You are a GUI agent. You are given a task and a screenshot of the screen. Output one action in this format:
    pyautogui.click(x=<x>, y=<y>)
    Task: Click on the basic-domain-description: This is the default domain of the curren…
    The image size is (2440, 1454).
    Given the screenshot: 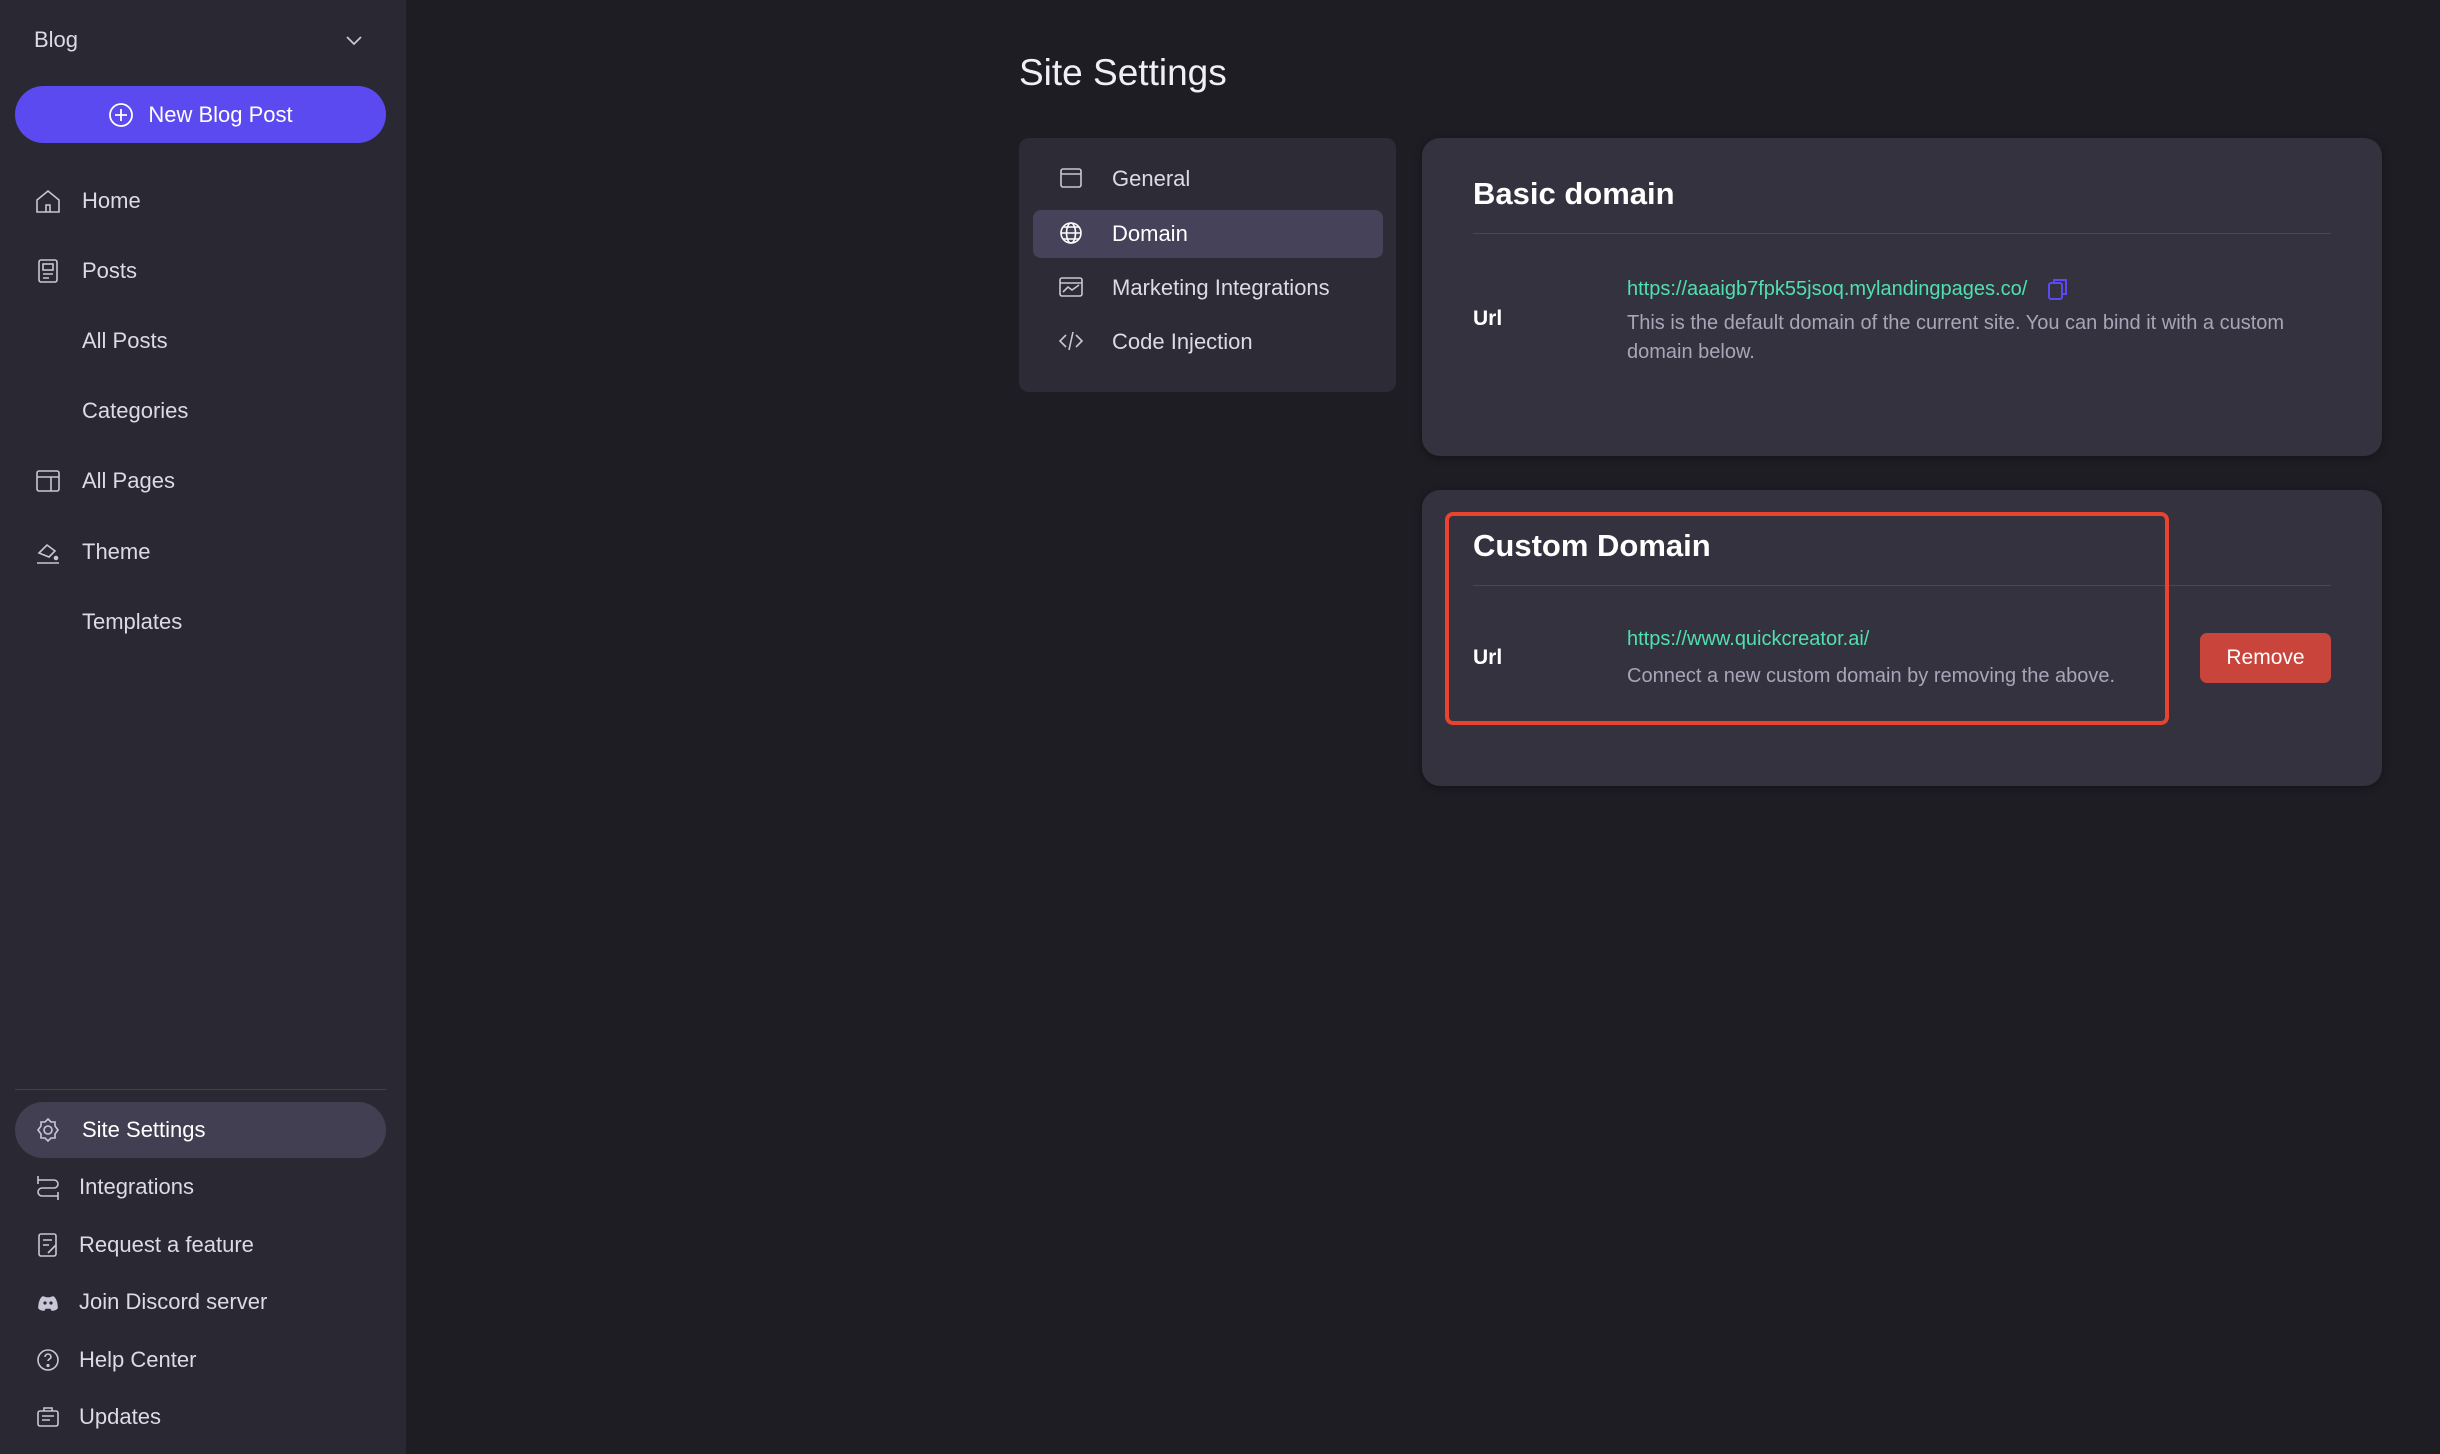 What is the action you would take?
    pyautogui.click(x=1956, y=337)
    